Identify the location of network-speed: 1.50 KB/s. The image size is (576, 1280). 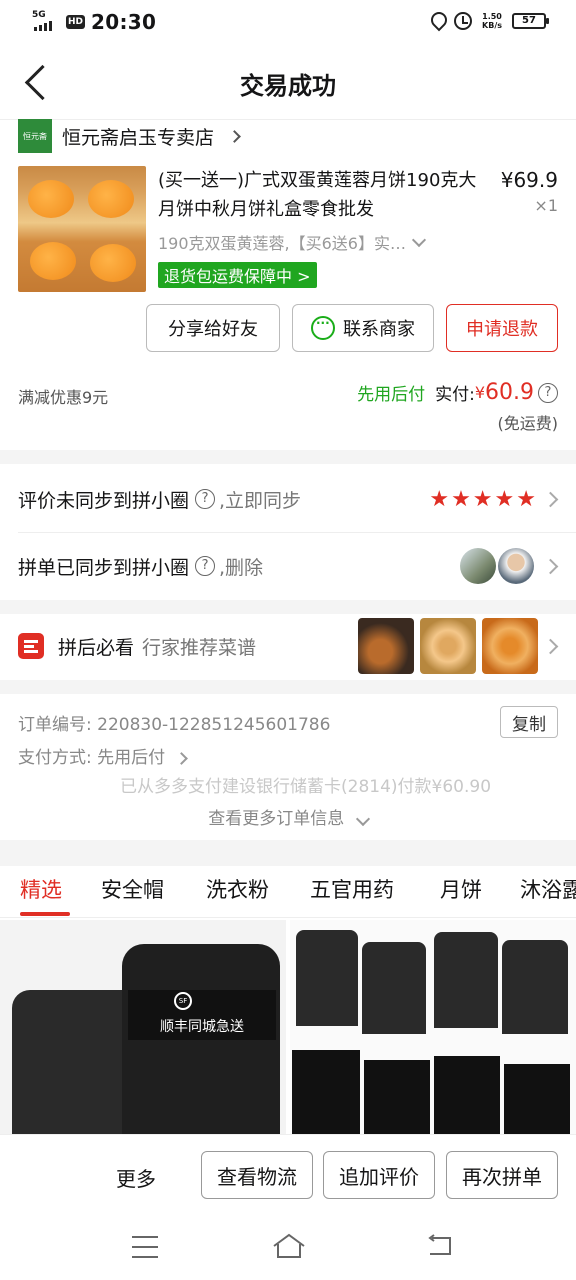
(492, 21).